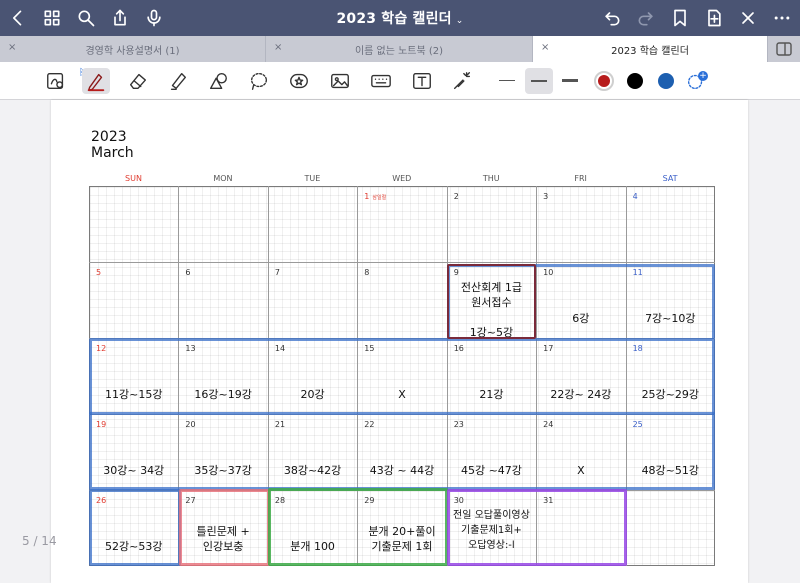  Describe the element at coordinates (109, 137) in the screenshot. I see `calendar-year: 2023` at that location.